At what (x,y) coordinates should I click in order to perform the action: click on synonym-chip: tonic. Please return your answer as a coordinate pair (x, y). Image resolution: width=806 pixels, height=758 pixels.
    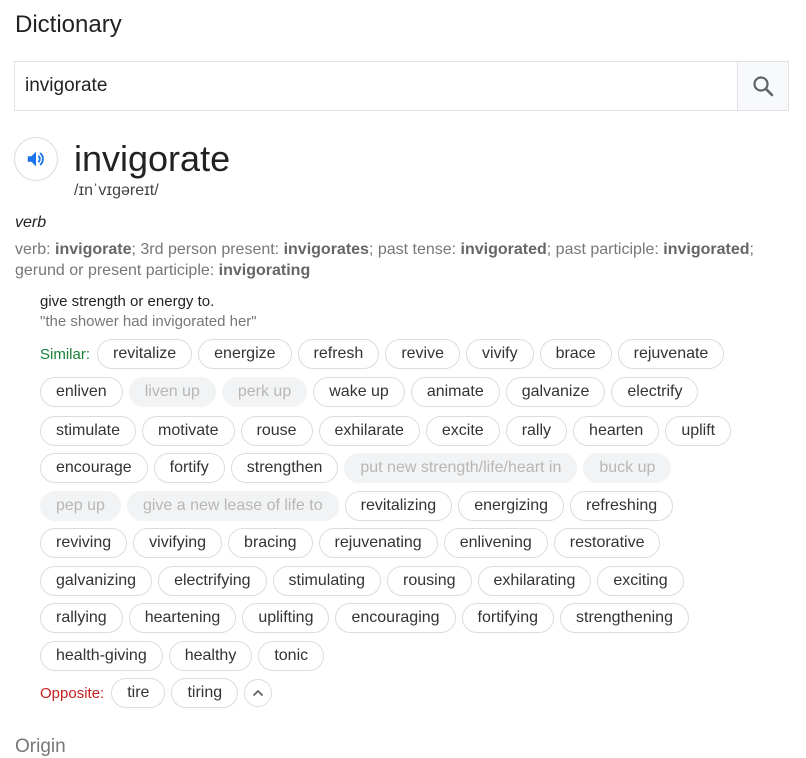
    Looking at the image, I should click on (291, 656).